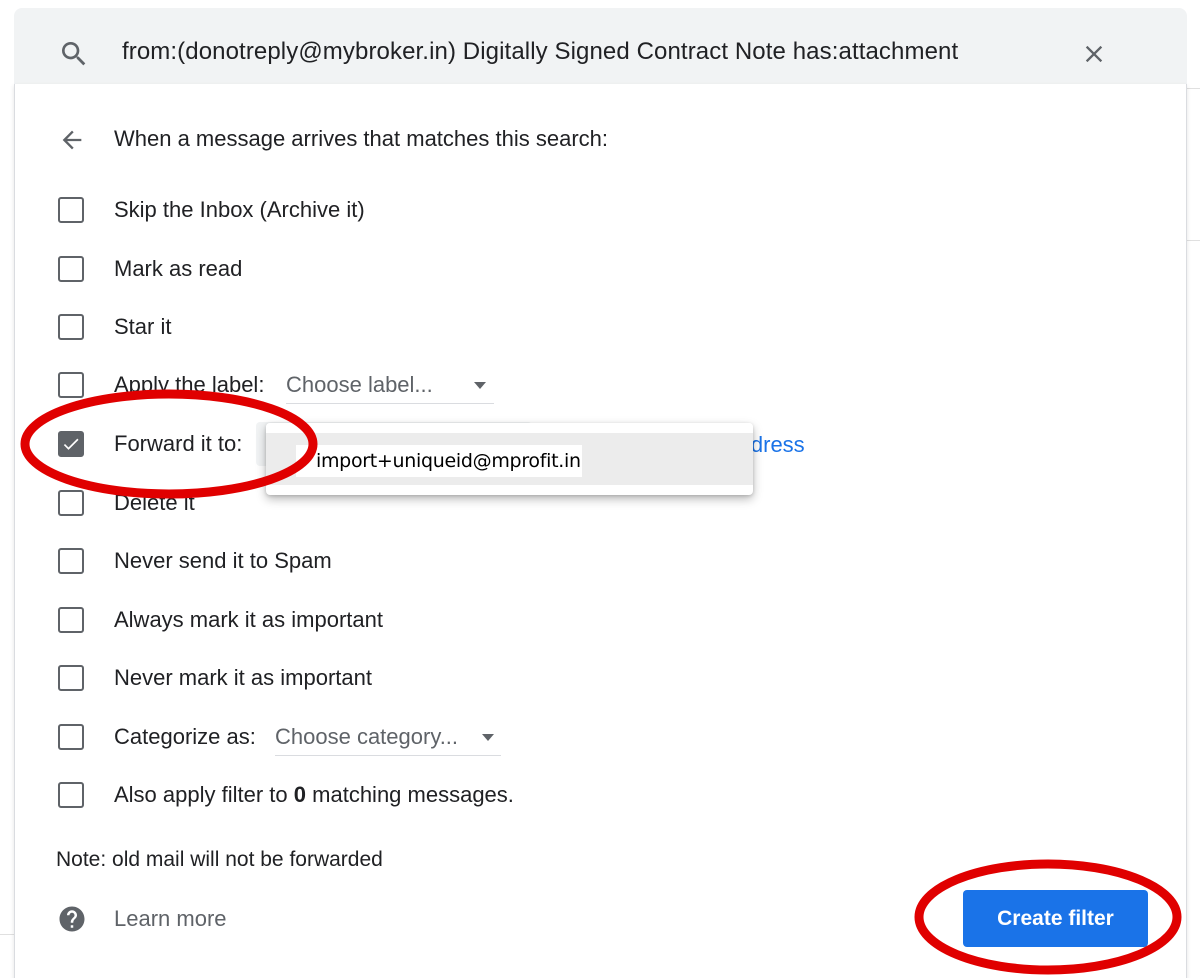 The width and height of the screenshot is (1200, 978). What do you see at coordinates (71, 561) in the screenshot?
I see `never-spam-checkbox` at bounding box center [71, 561].